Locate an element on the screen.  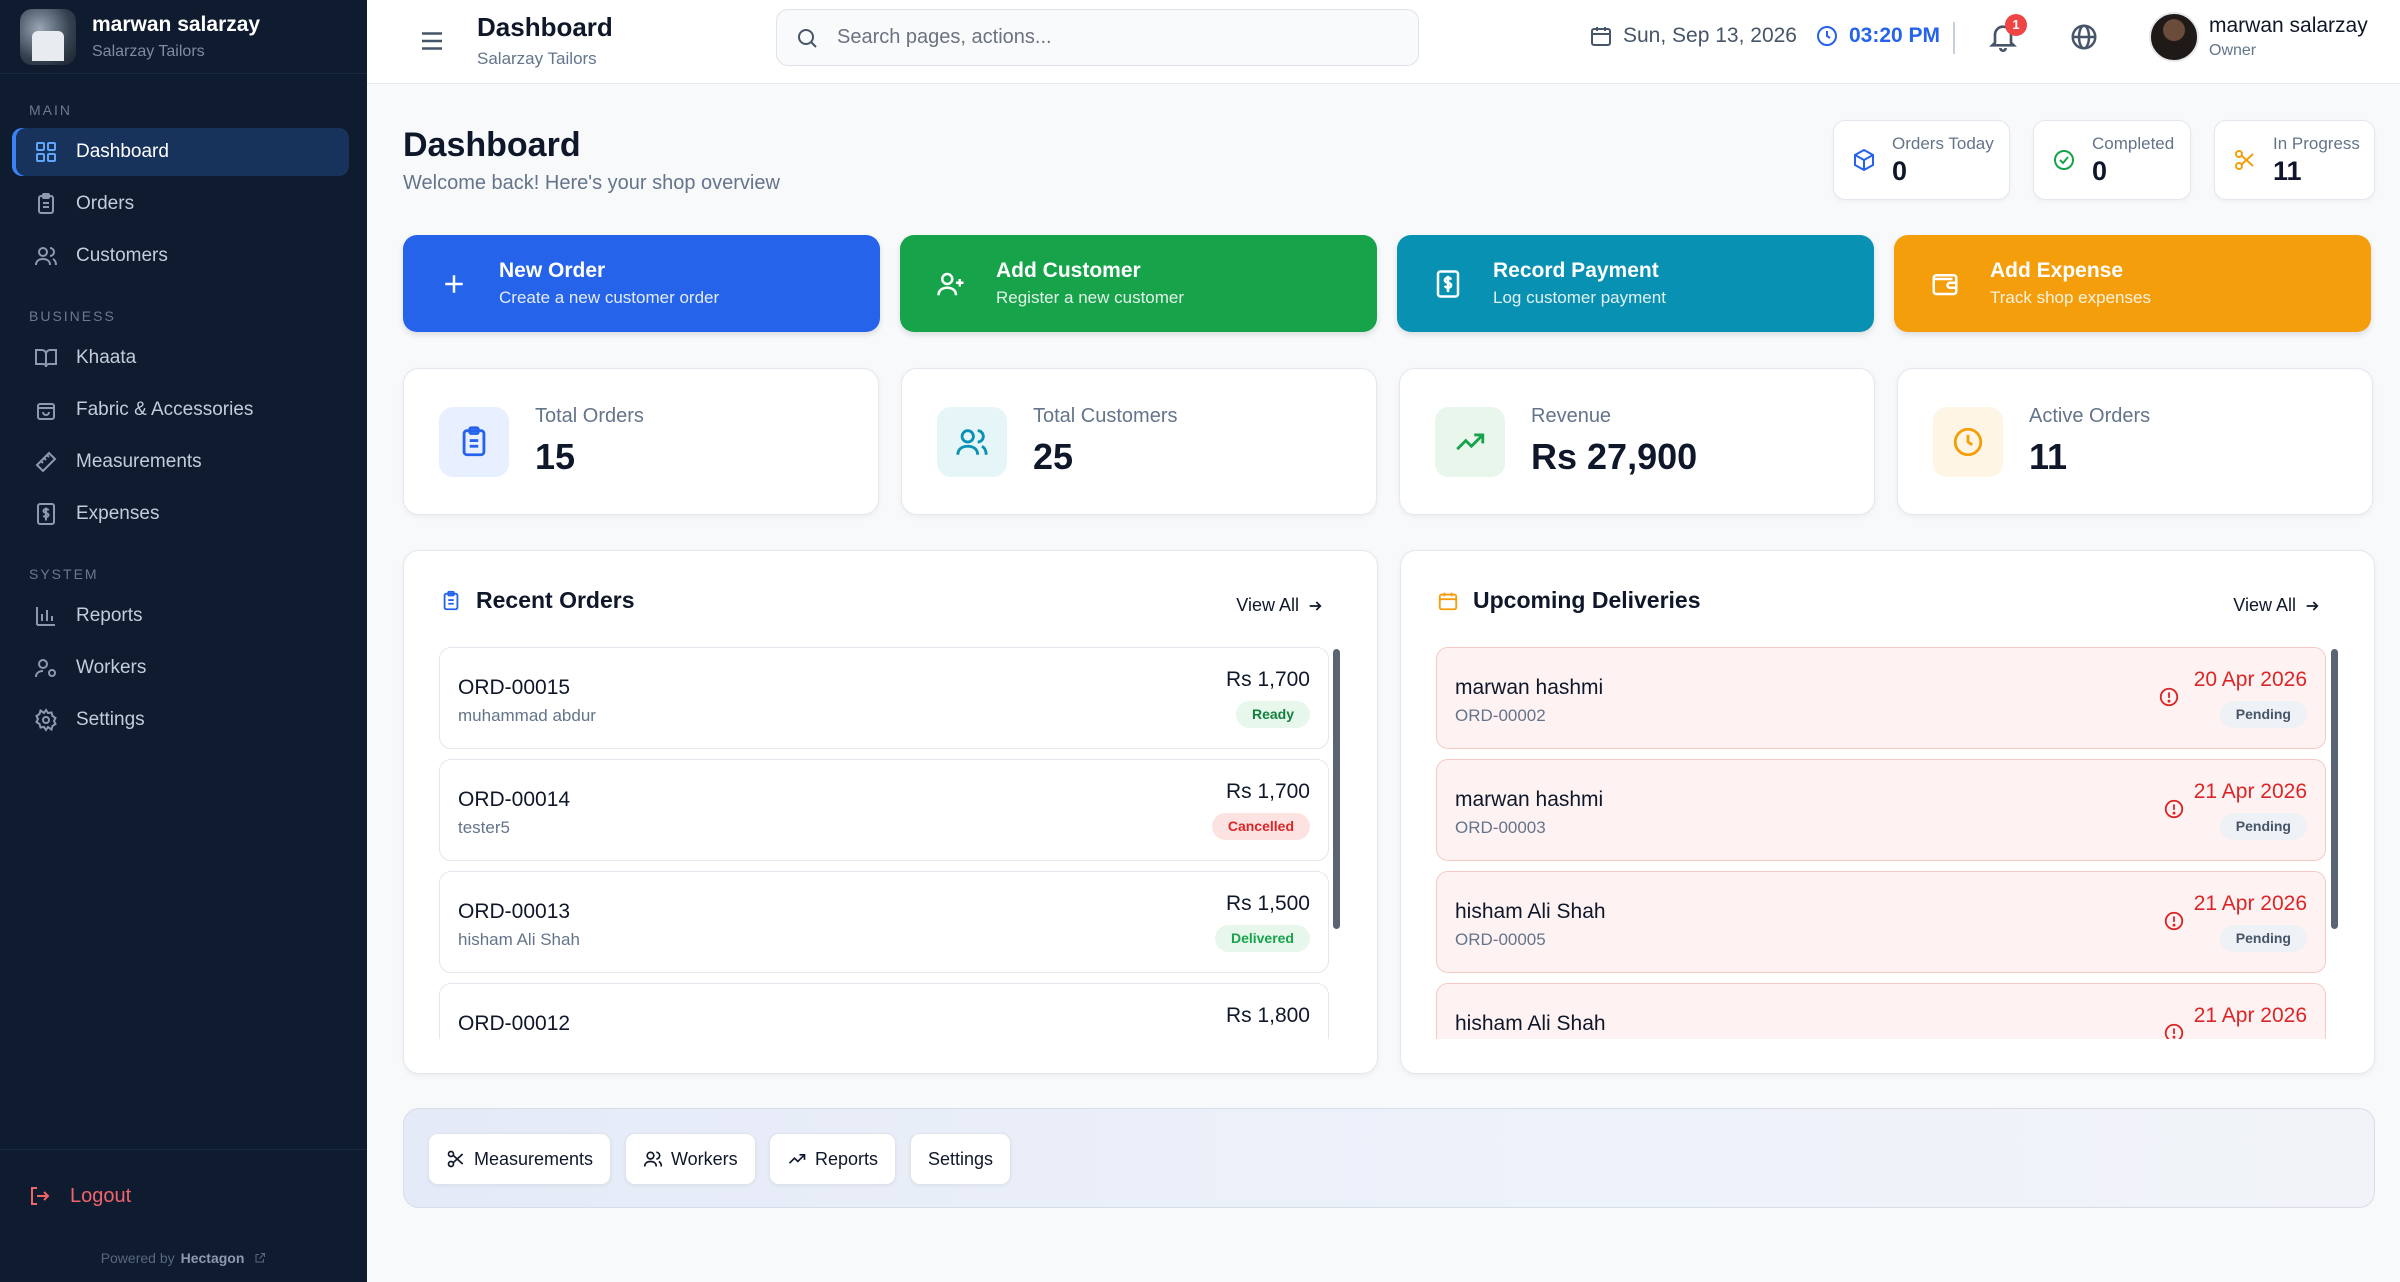
add-expense-button: Add Expense Track shop expenses is located at coordinates (2132, 283).